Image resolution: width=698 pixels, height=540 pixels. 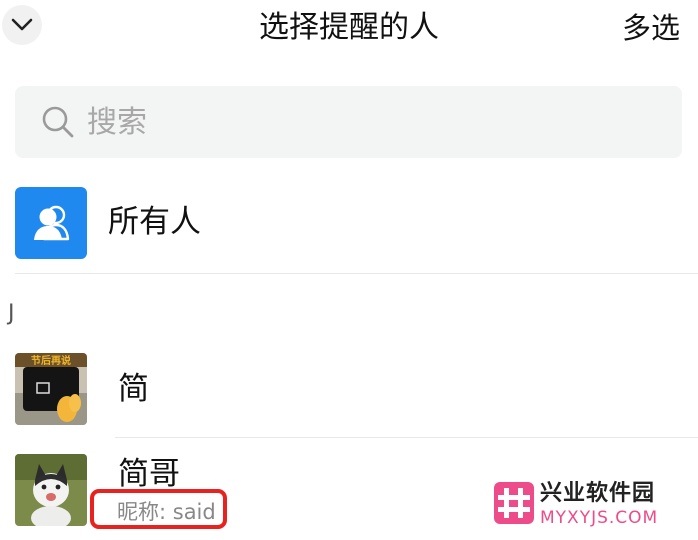 I want to click on avatar, so click(x=51, y=490).